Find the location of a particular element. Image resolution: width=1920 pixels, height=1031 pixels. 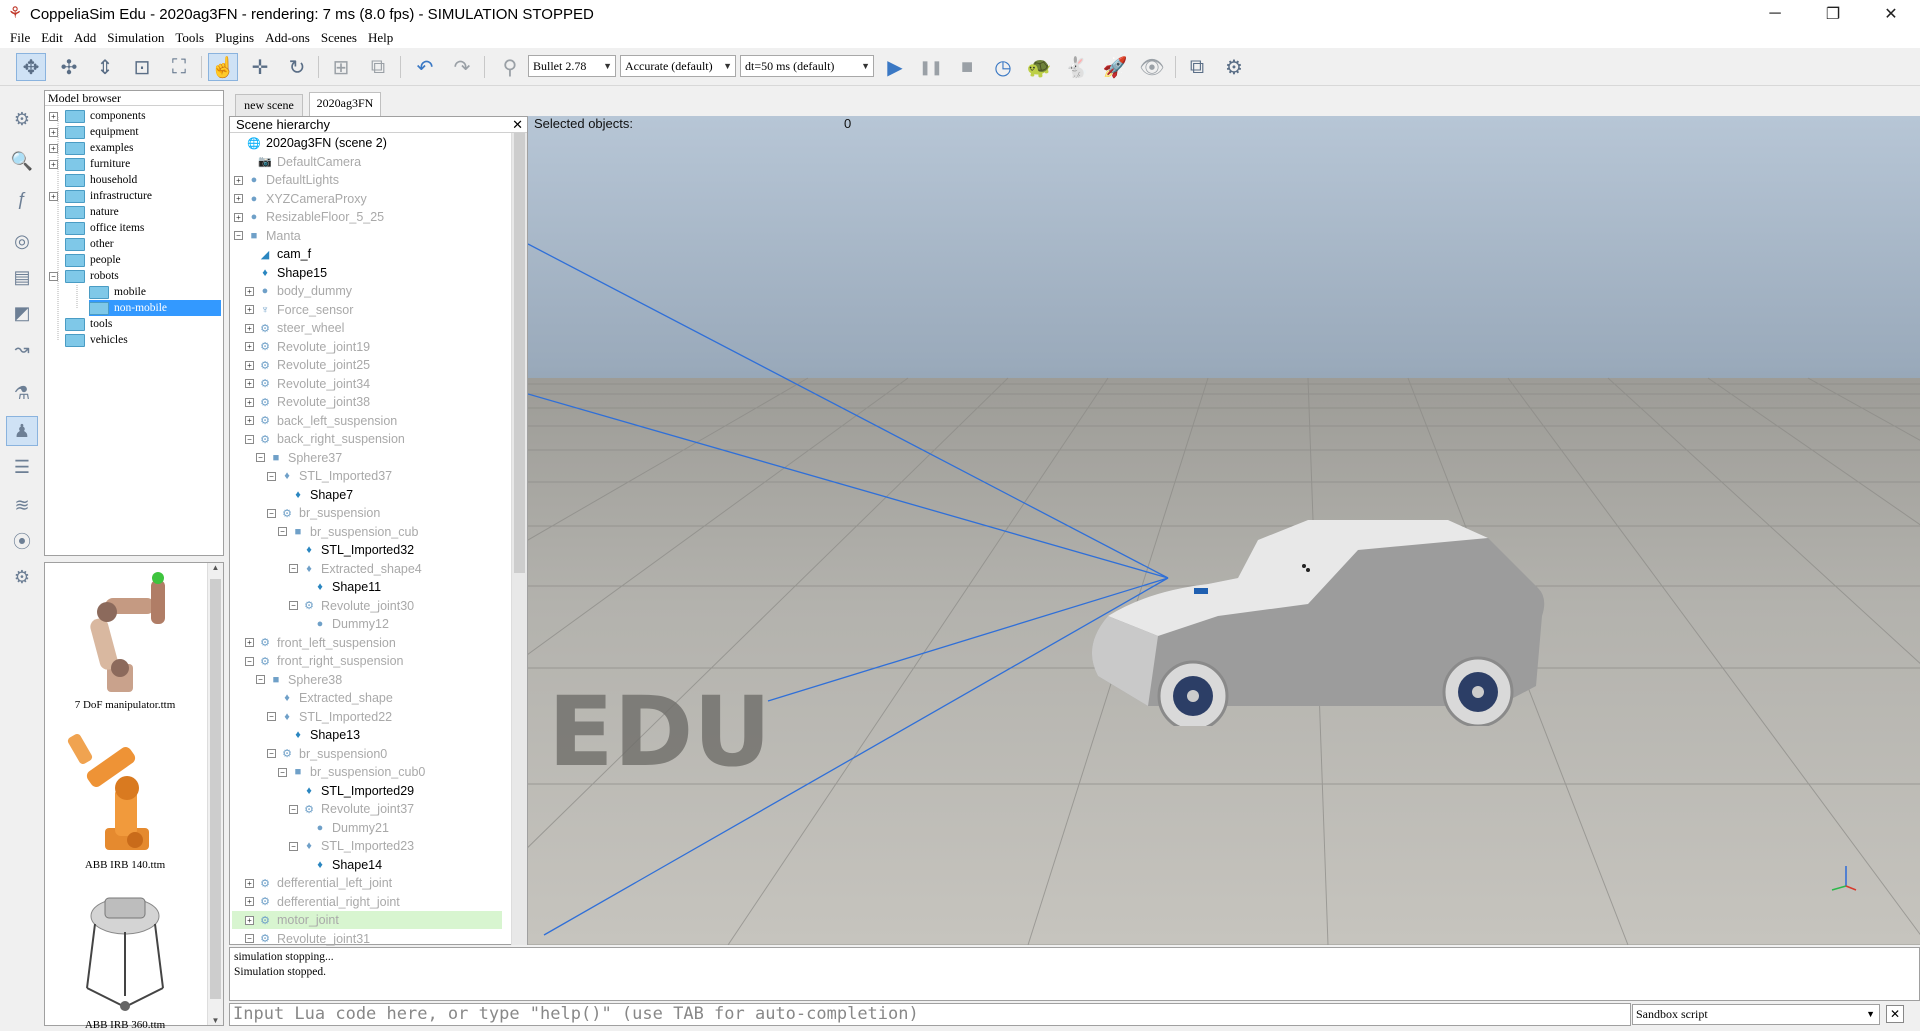

hierarchy-item: − ■ br_suspension_cub0 is located at coordinates (328, 772).